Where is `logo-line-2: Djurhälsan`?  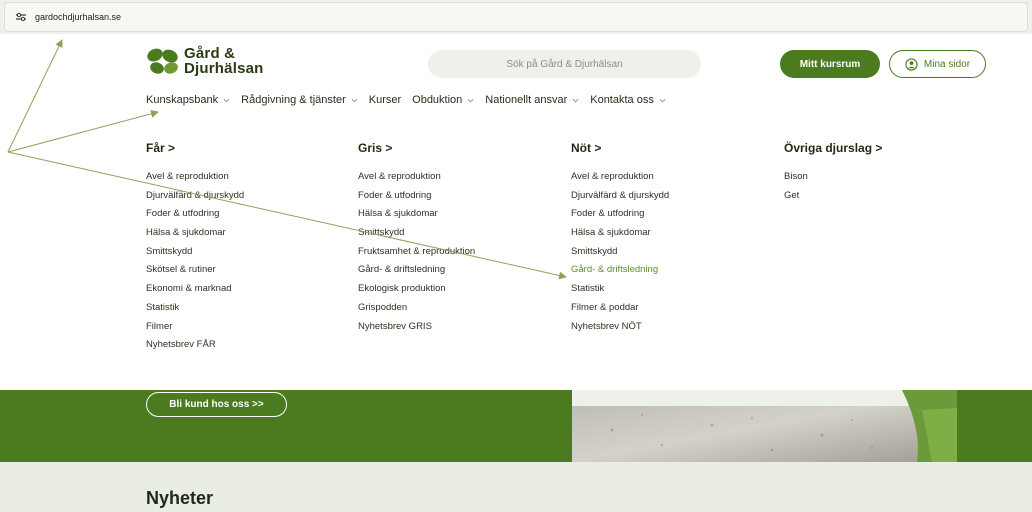 logo-line-2: Djurhälsan is located at coordinates (224, 68).